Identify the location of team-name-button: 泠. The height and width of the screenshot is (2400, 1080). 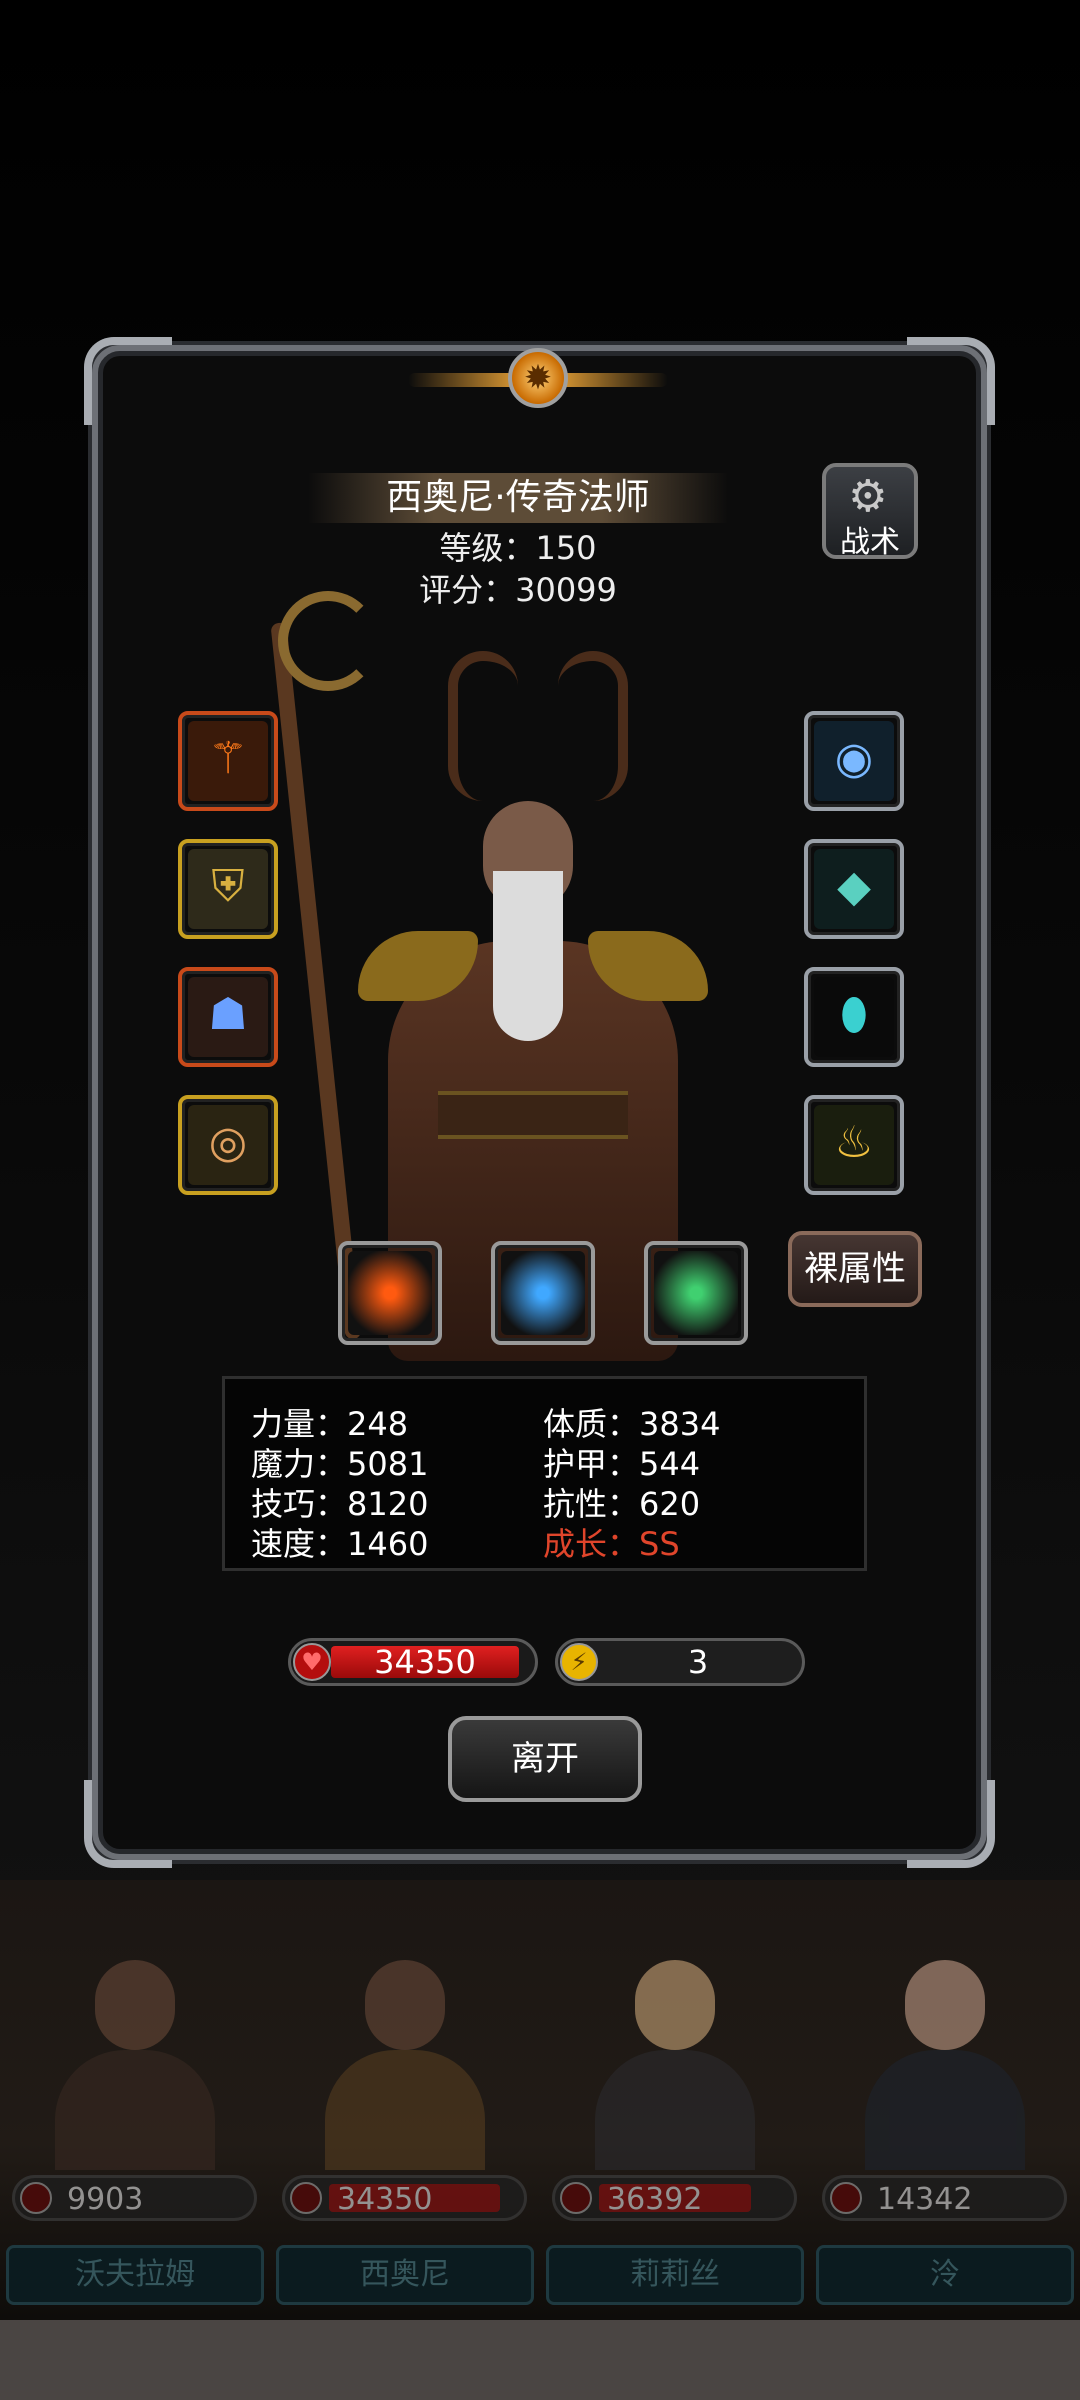
(945, 2275).